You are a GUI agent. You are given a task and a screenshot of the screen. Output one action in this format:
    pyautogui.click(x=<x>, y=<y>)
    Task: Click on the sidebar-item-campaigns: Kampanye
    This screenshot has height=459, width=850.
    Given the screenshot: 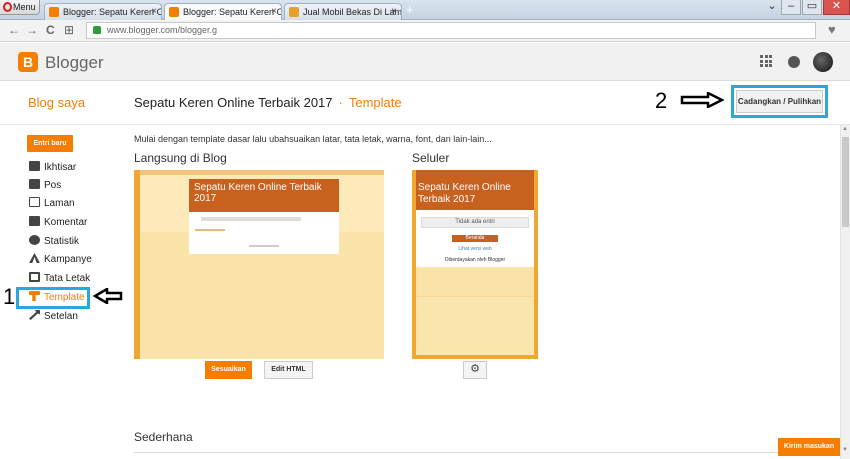 What is the action you would take?
    pyautogui.click(x=60, y=260)
    